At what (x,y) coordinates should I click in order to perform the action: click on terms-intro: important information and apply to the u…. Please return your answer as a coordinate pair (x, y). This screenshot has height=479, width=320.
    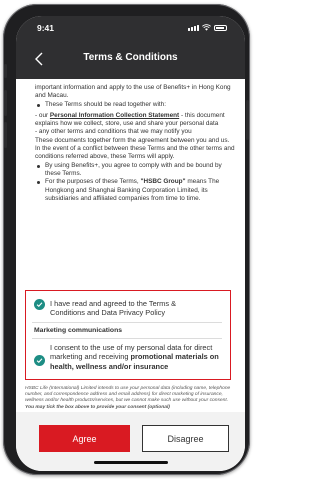
    Looking at the image, I should click on (133, 92).